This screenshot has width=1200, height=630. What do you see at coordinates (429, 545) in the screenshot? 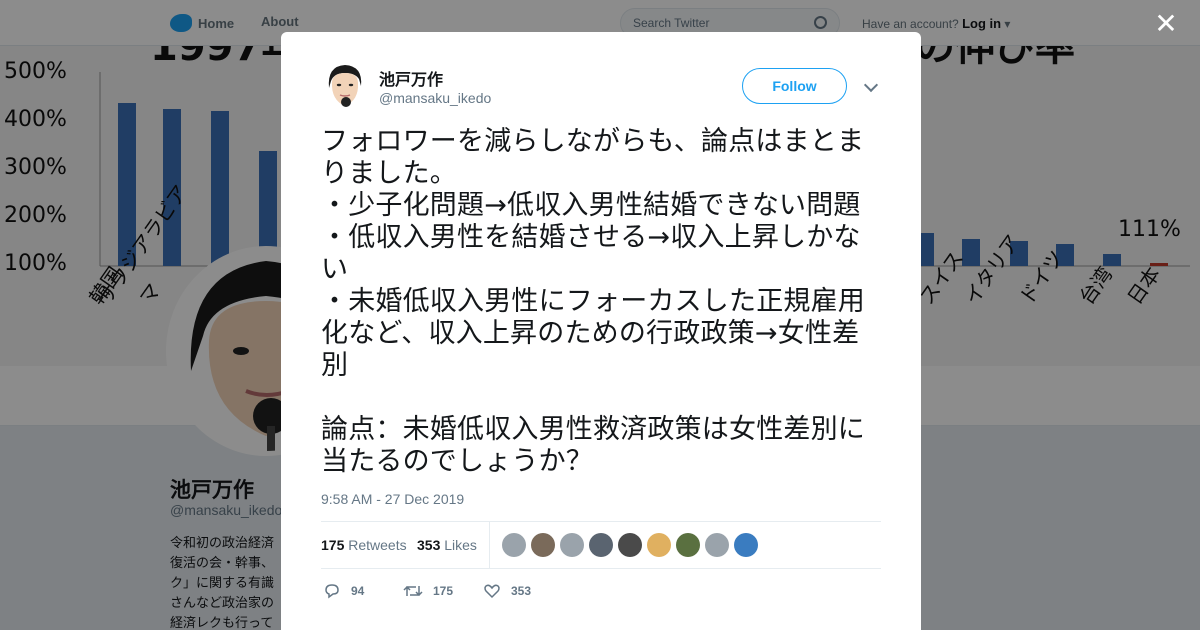
I see `like-count: 353` at bounding box center [429, 545].